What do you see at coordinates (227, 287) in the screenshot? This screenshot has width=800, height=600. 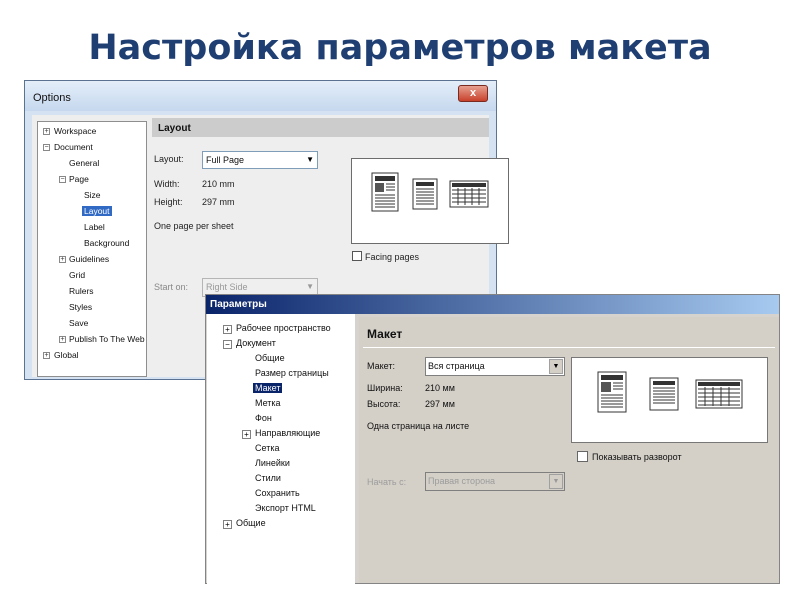 I see `start-on-value: Right Side` at bounding box center [227, 287].